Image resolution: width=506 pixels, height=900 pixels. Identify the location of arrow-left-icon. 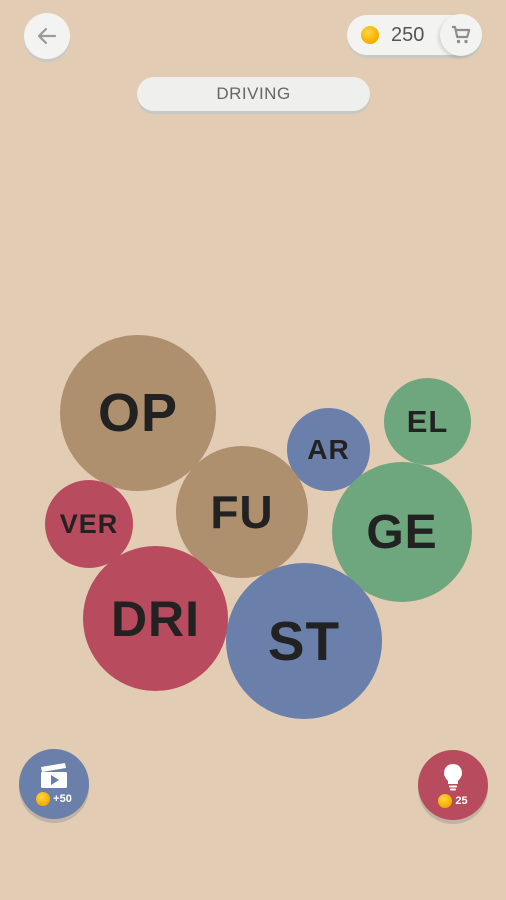
(47, 36).